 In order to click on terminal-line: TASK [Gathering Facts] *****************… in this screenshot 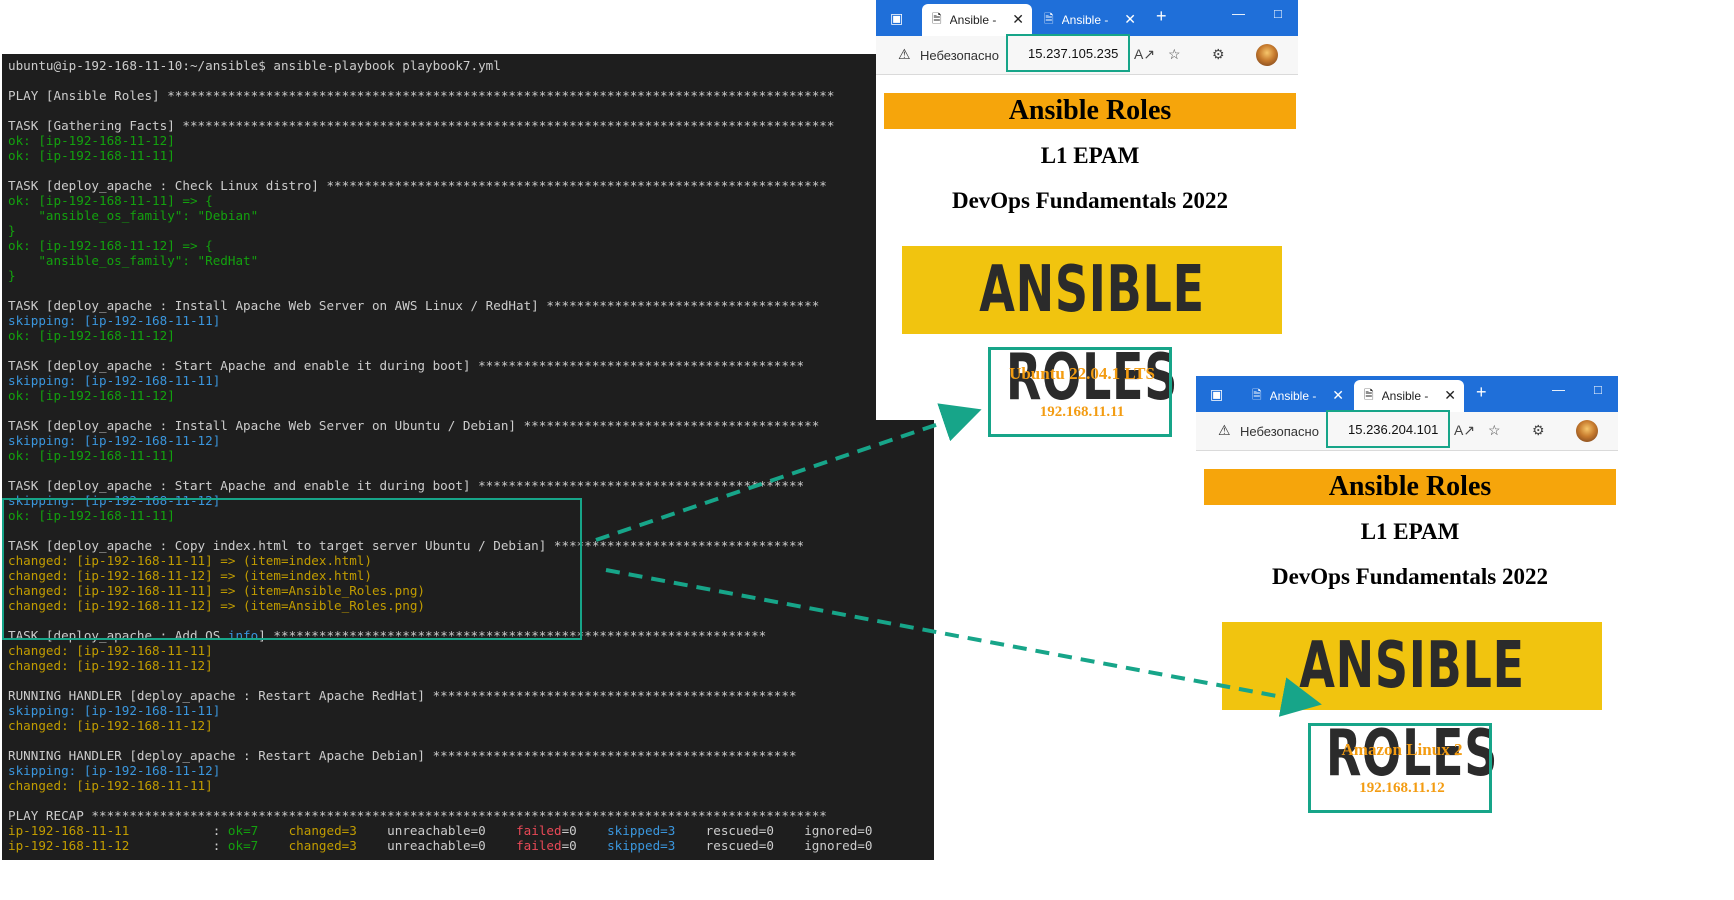, I will do `click(468, 125)`.